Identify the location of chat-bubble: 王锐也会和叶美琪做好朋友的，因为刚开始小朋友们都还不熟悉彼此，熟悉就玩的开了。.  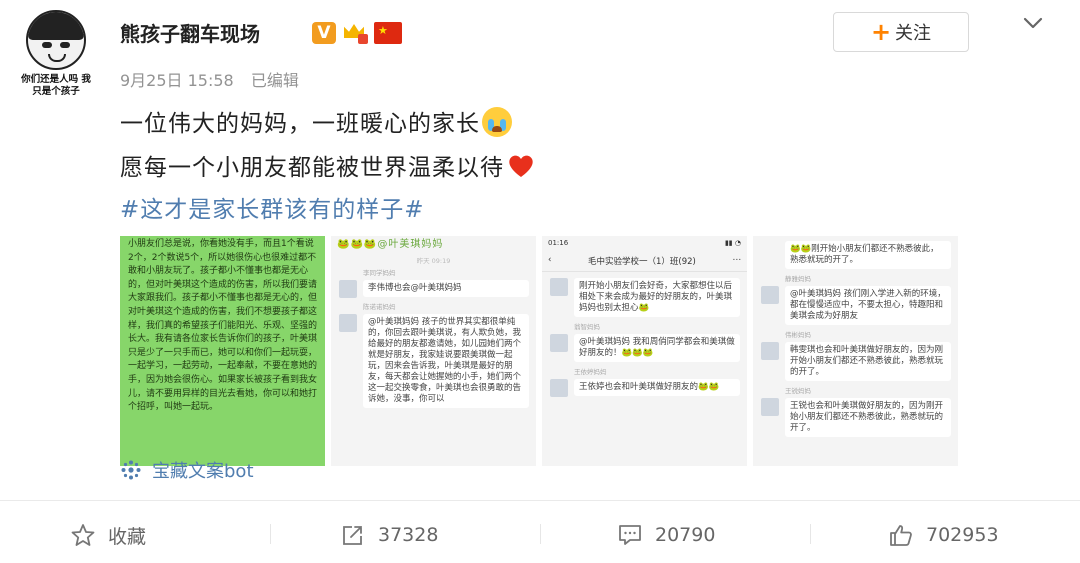
(856, 417).